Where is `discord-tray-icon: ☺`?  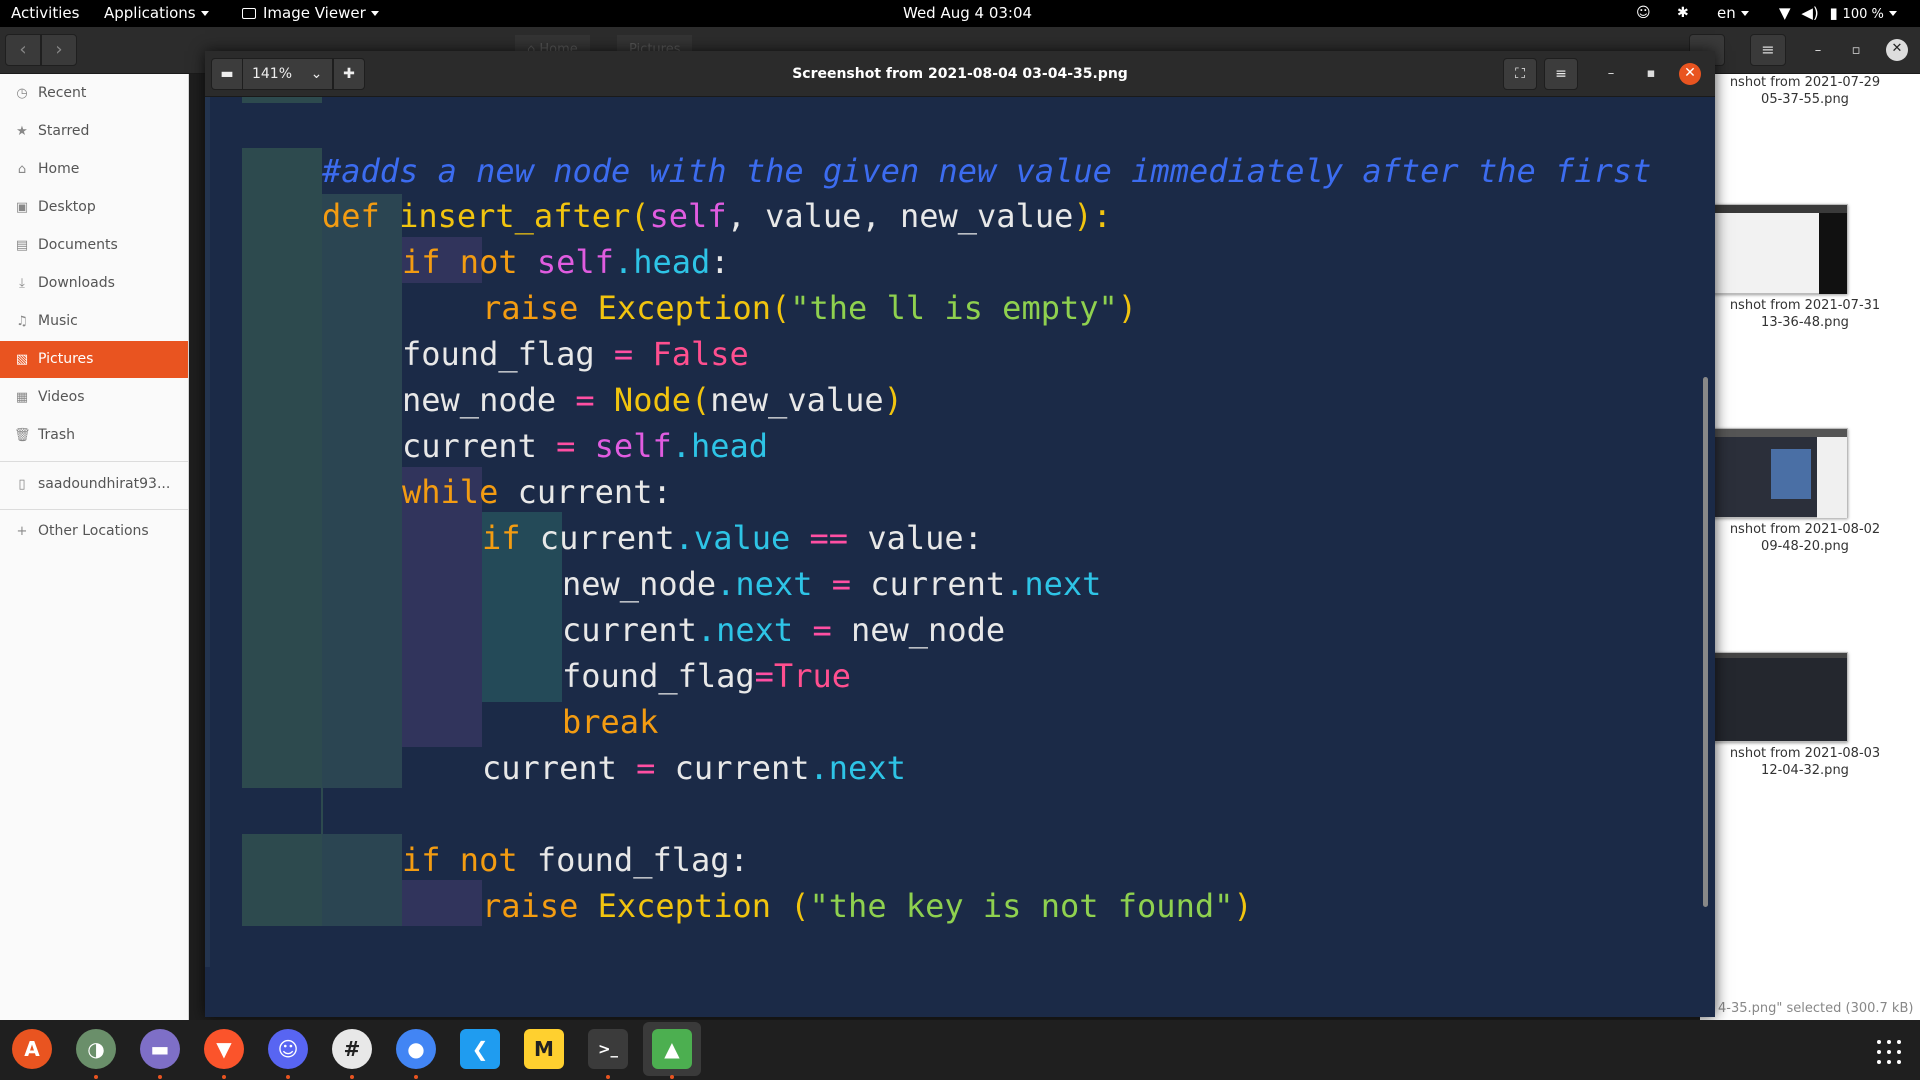
discord-tray-icon: ☺ is located at coordinates (1643, 13).